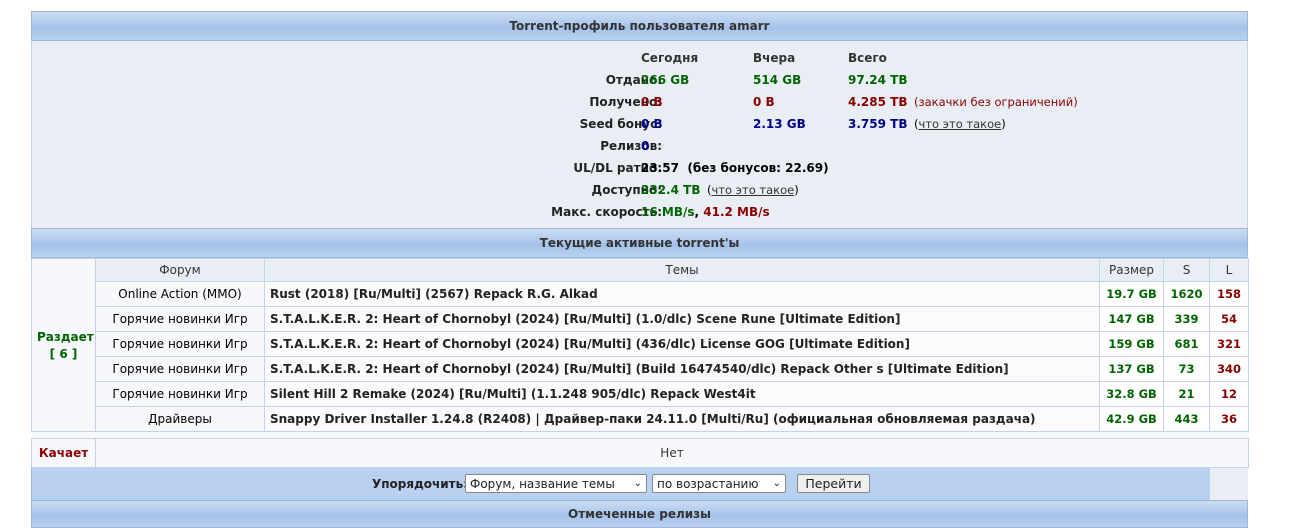 The image size is (1308, 528). What do you see at coordinates (1186, 294) in the screenshot?
I see `row-seeders: 1620` at bounding box center [1186, 294].